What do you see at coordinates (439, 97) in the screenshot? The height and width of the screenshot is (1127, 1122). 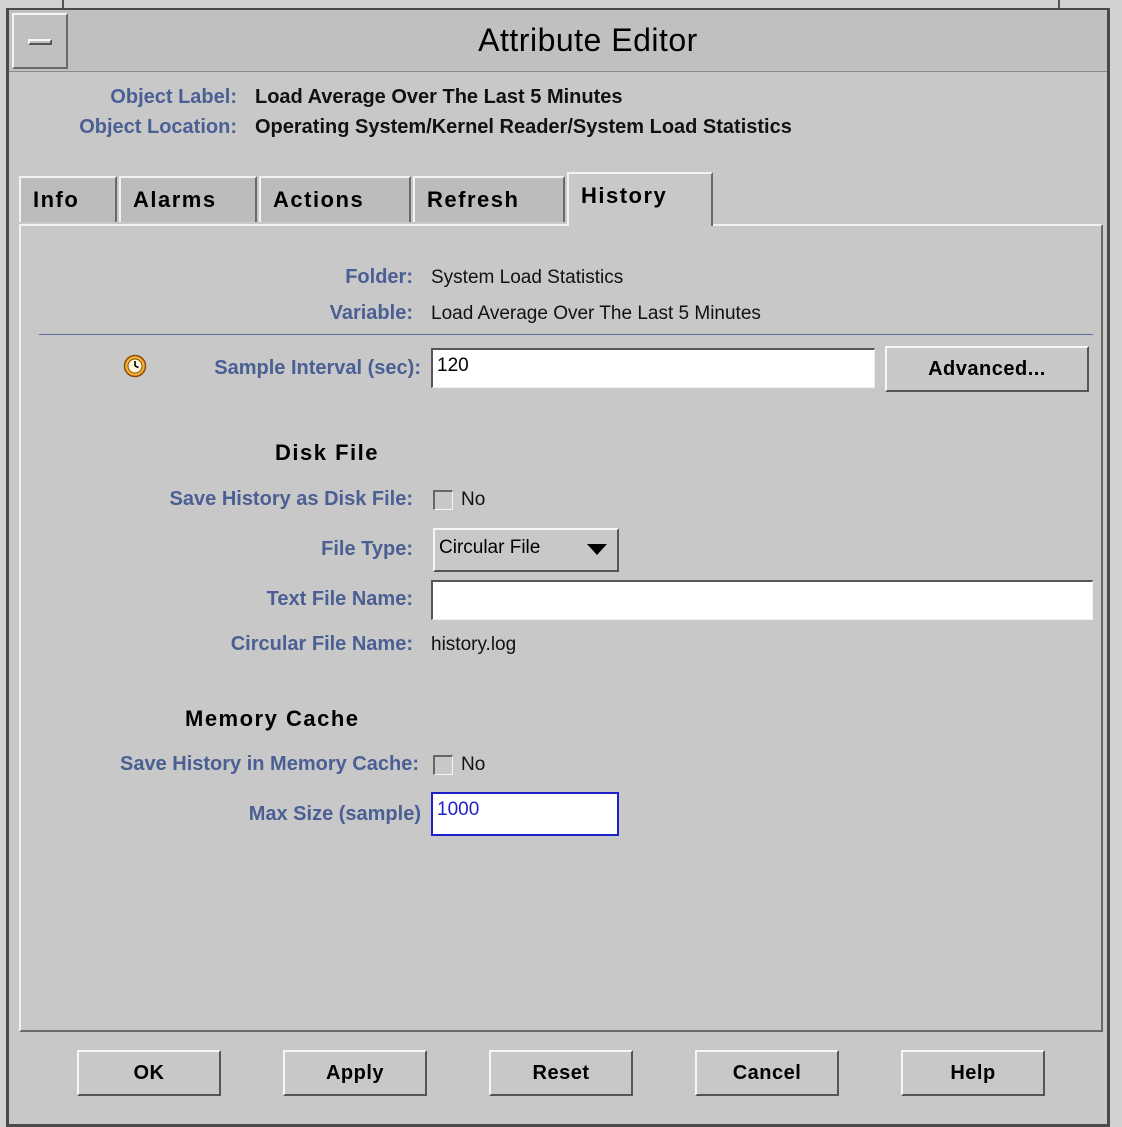 I see `object-label-value: Load Average Over The Last 5 Minutes` at bounding box center [439, 97].